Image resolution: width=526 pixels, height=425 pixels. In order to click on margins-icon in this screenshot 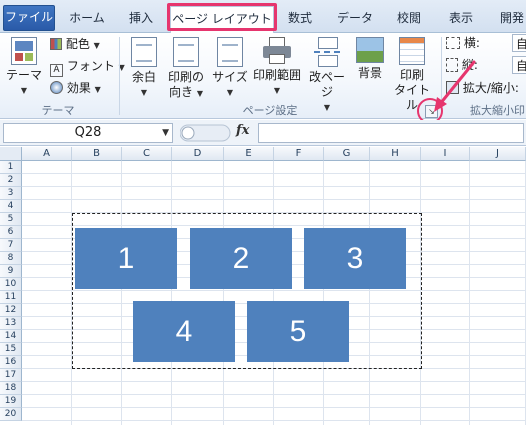, I will do `click(144, 52)`.